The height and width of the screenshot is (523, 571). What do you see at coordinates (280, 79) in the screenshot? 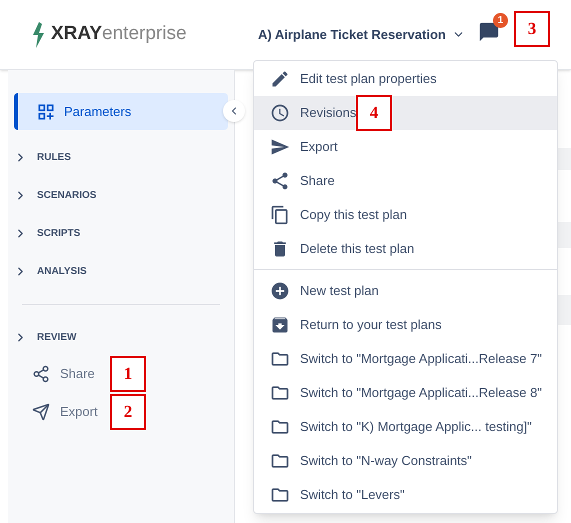
I see `pencil-icon` at bounding box center [280, 79].